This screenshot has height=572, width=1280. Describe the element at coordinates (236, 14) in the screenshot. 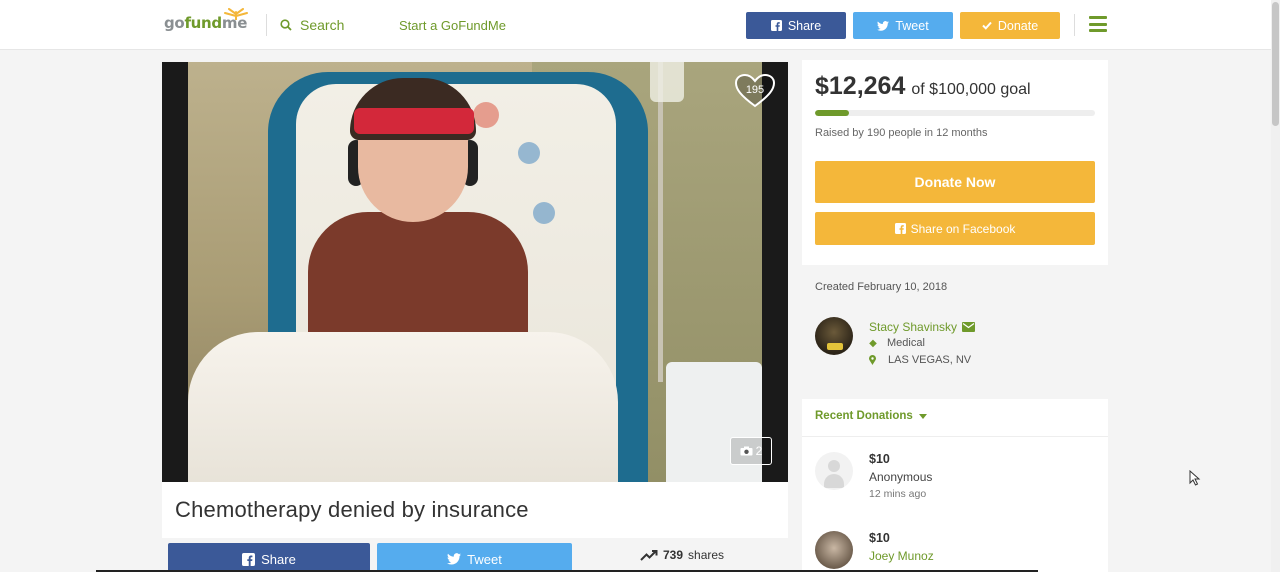

I see `logo-sprout-icon` at that location.